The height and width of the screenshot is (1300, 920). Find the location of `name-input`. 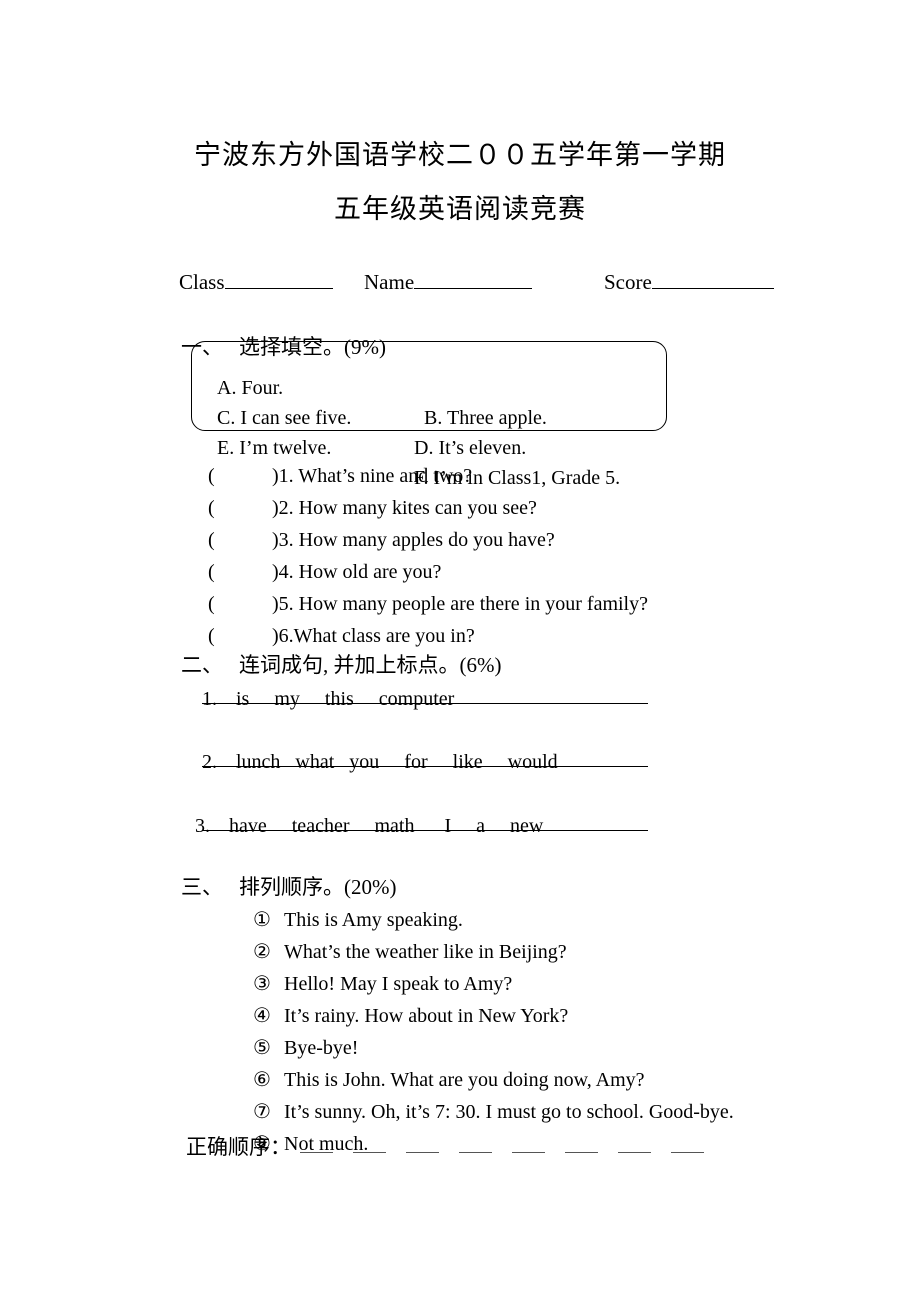

name-input is located at coordinates (473, 280).